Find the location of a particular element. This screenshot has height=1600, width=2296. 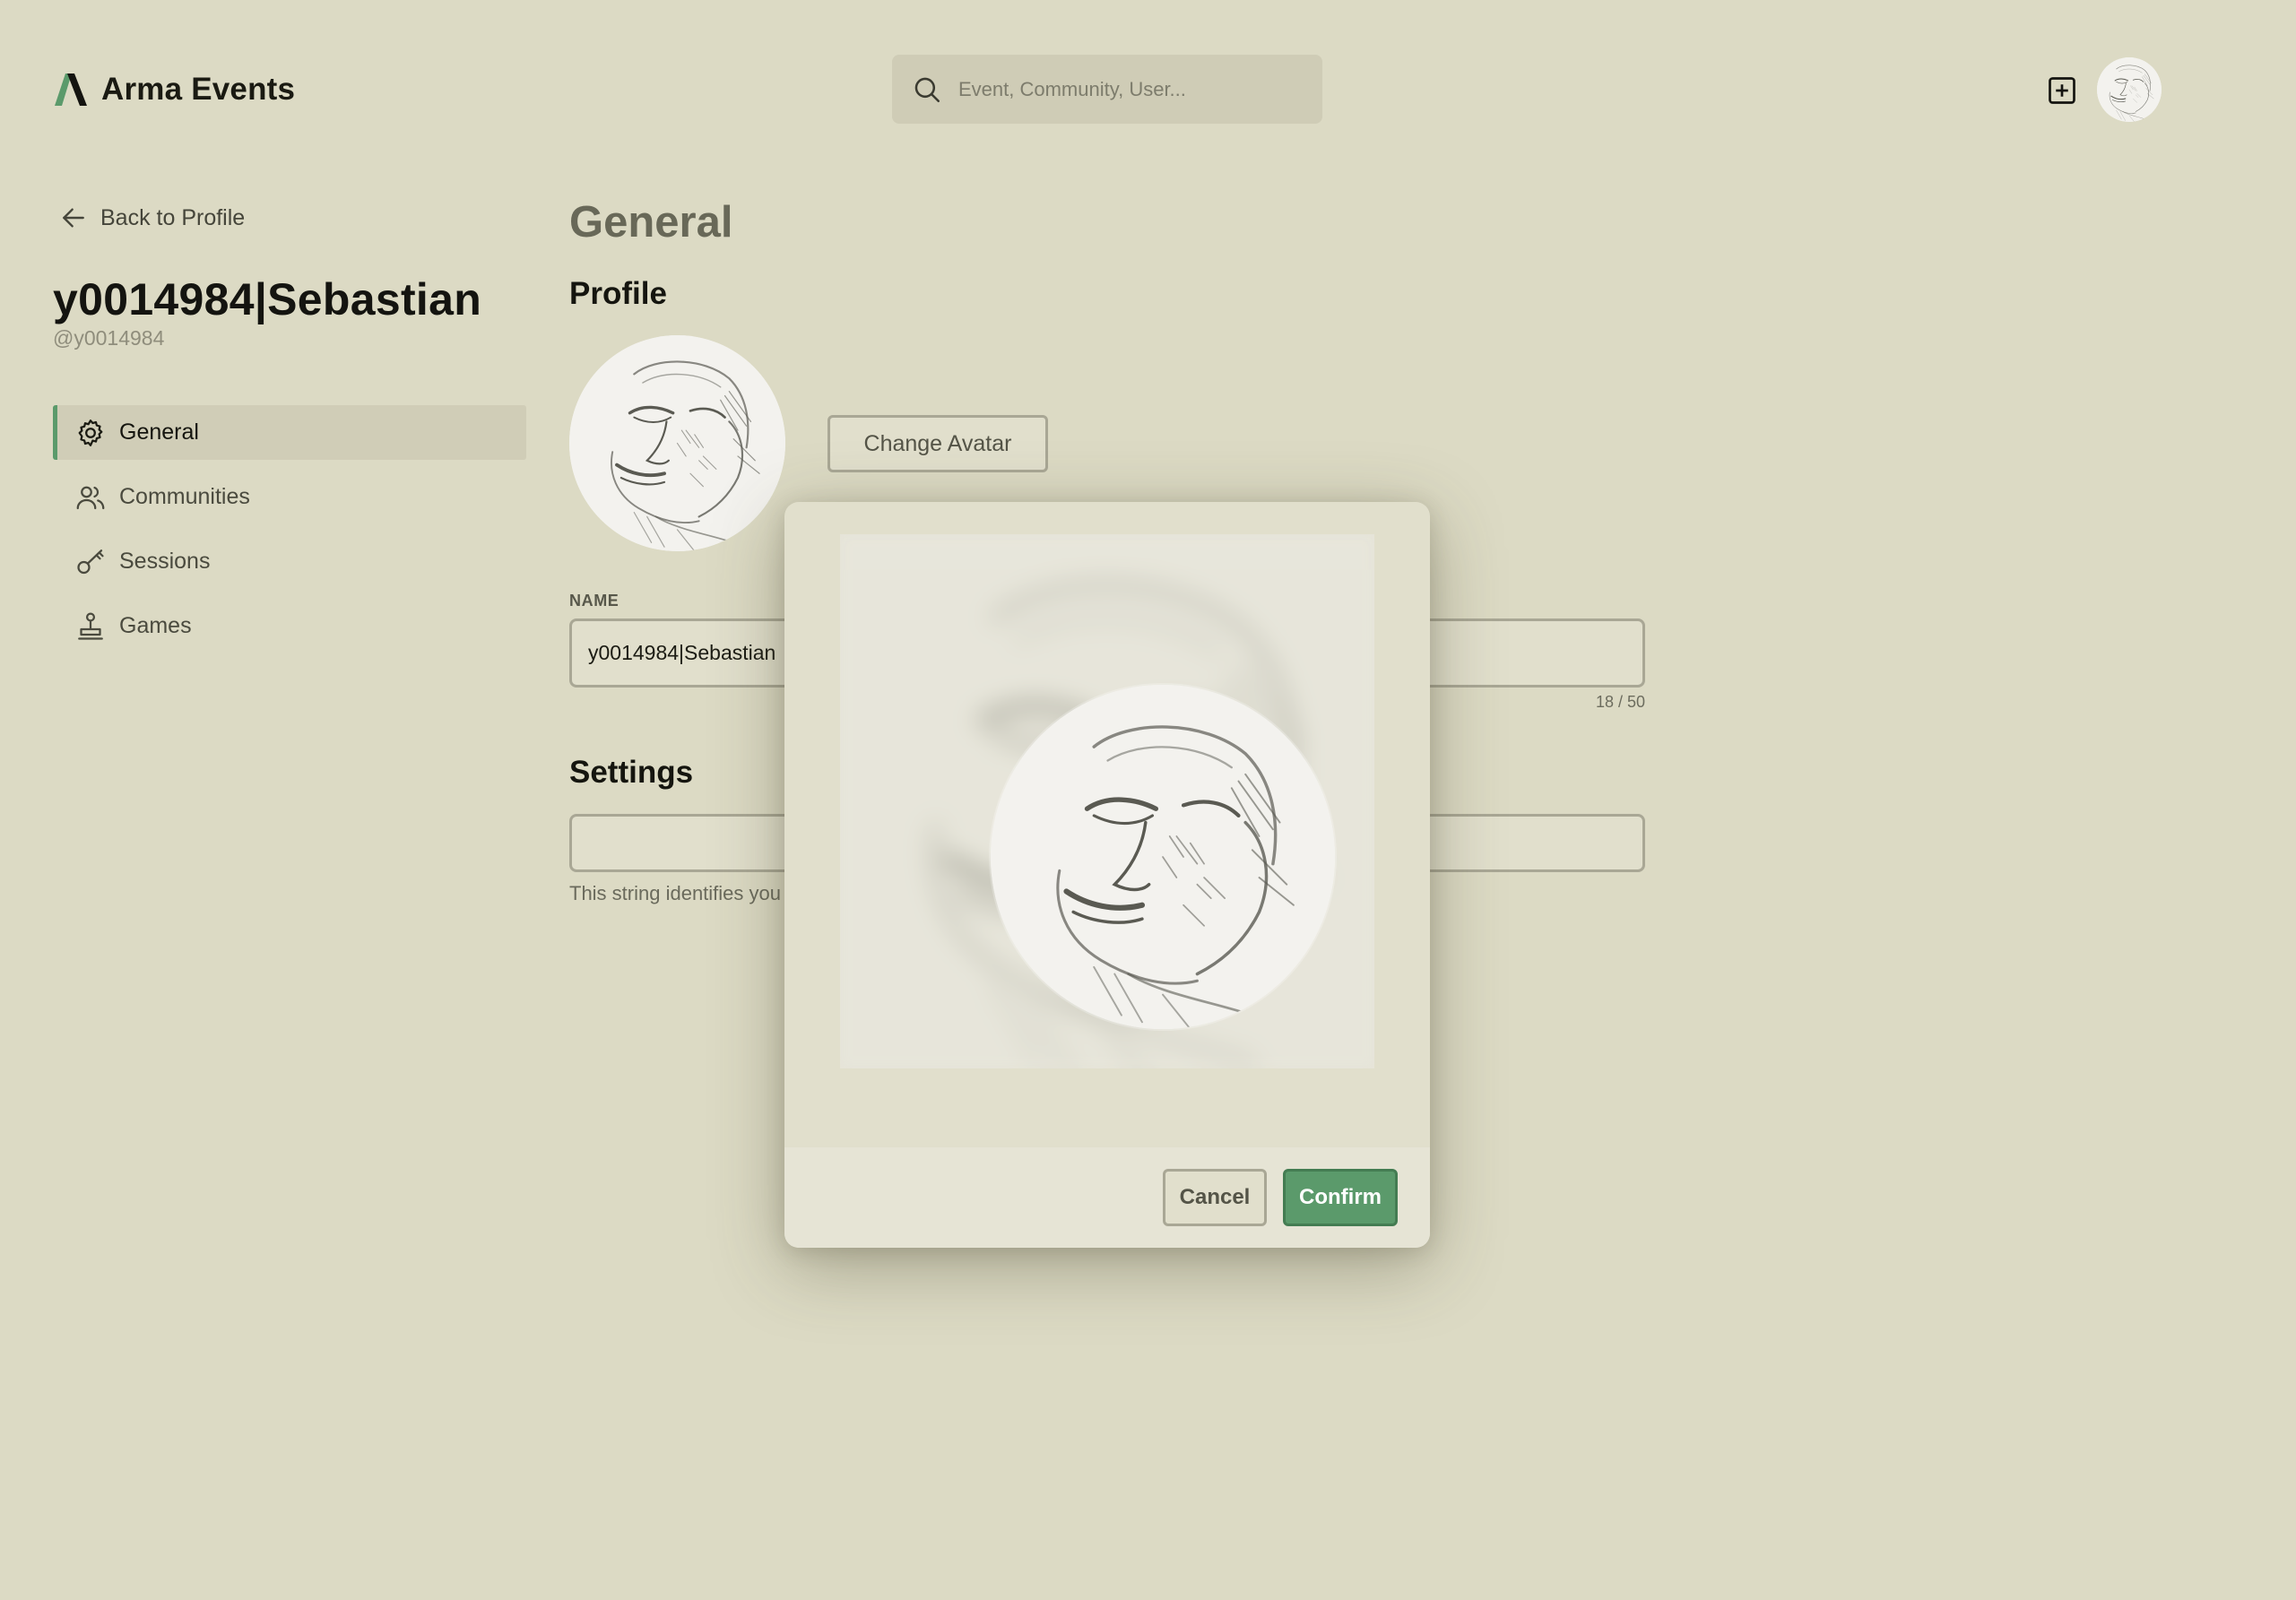

cancel-button: Cancel is located at coordinates (1215, 1197).